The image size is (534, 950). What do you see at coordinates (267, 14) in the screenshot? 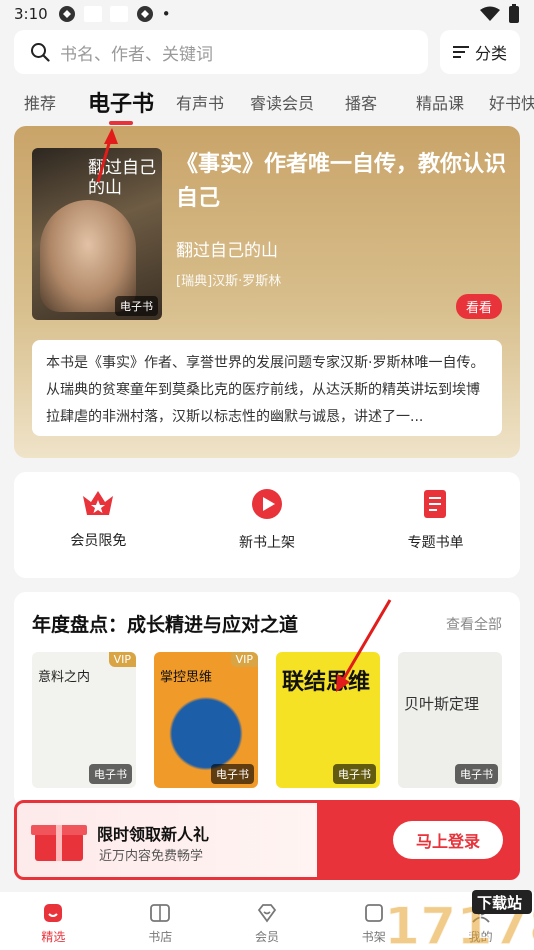
I see `status-bar: 3:10 •` at bounding box center [267, 14].